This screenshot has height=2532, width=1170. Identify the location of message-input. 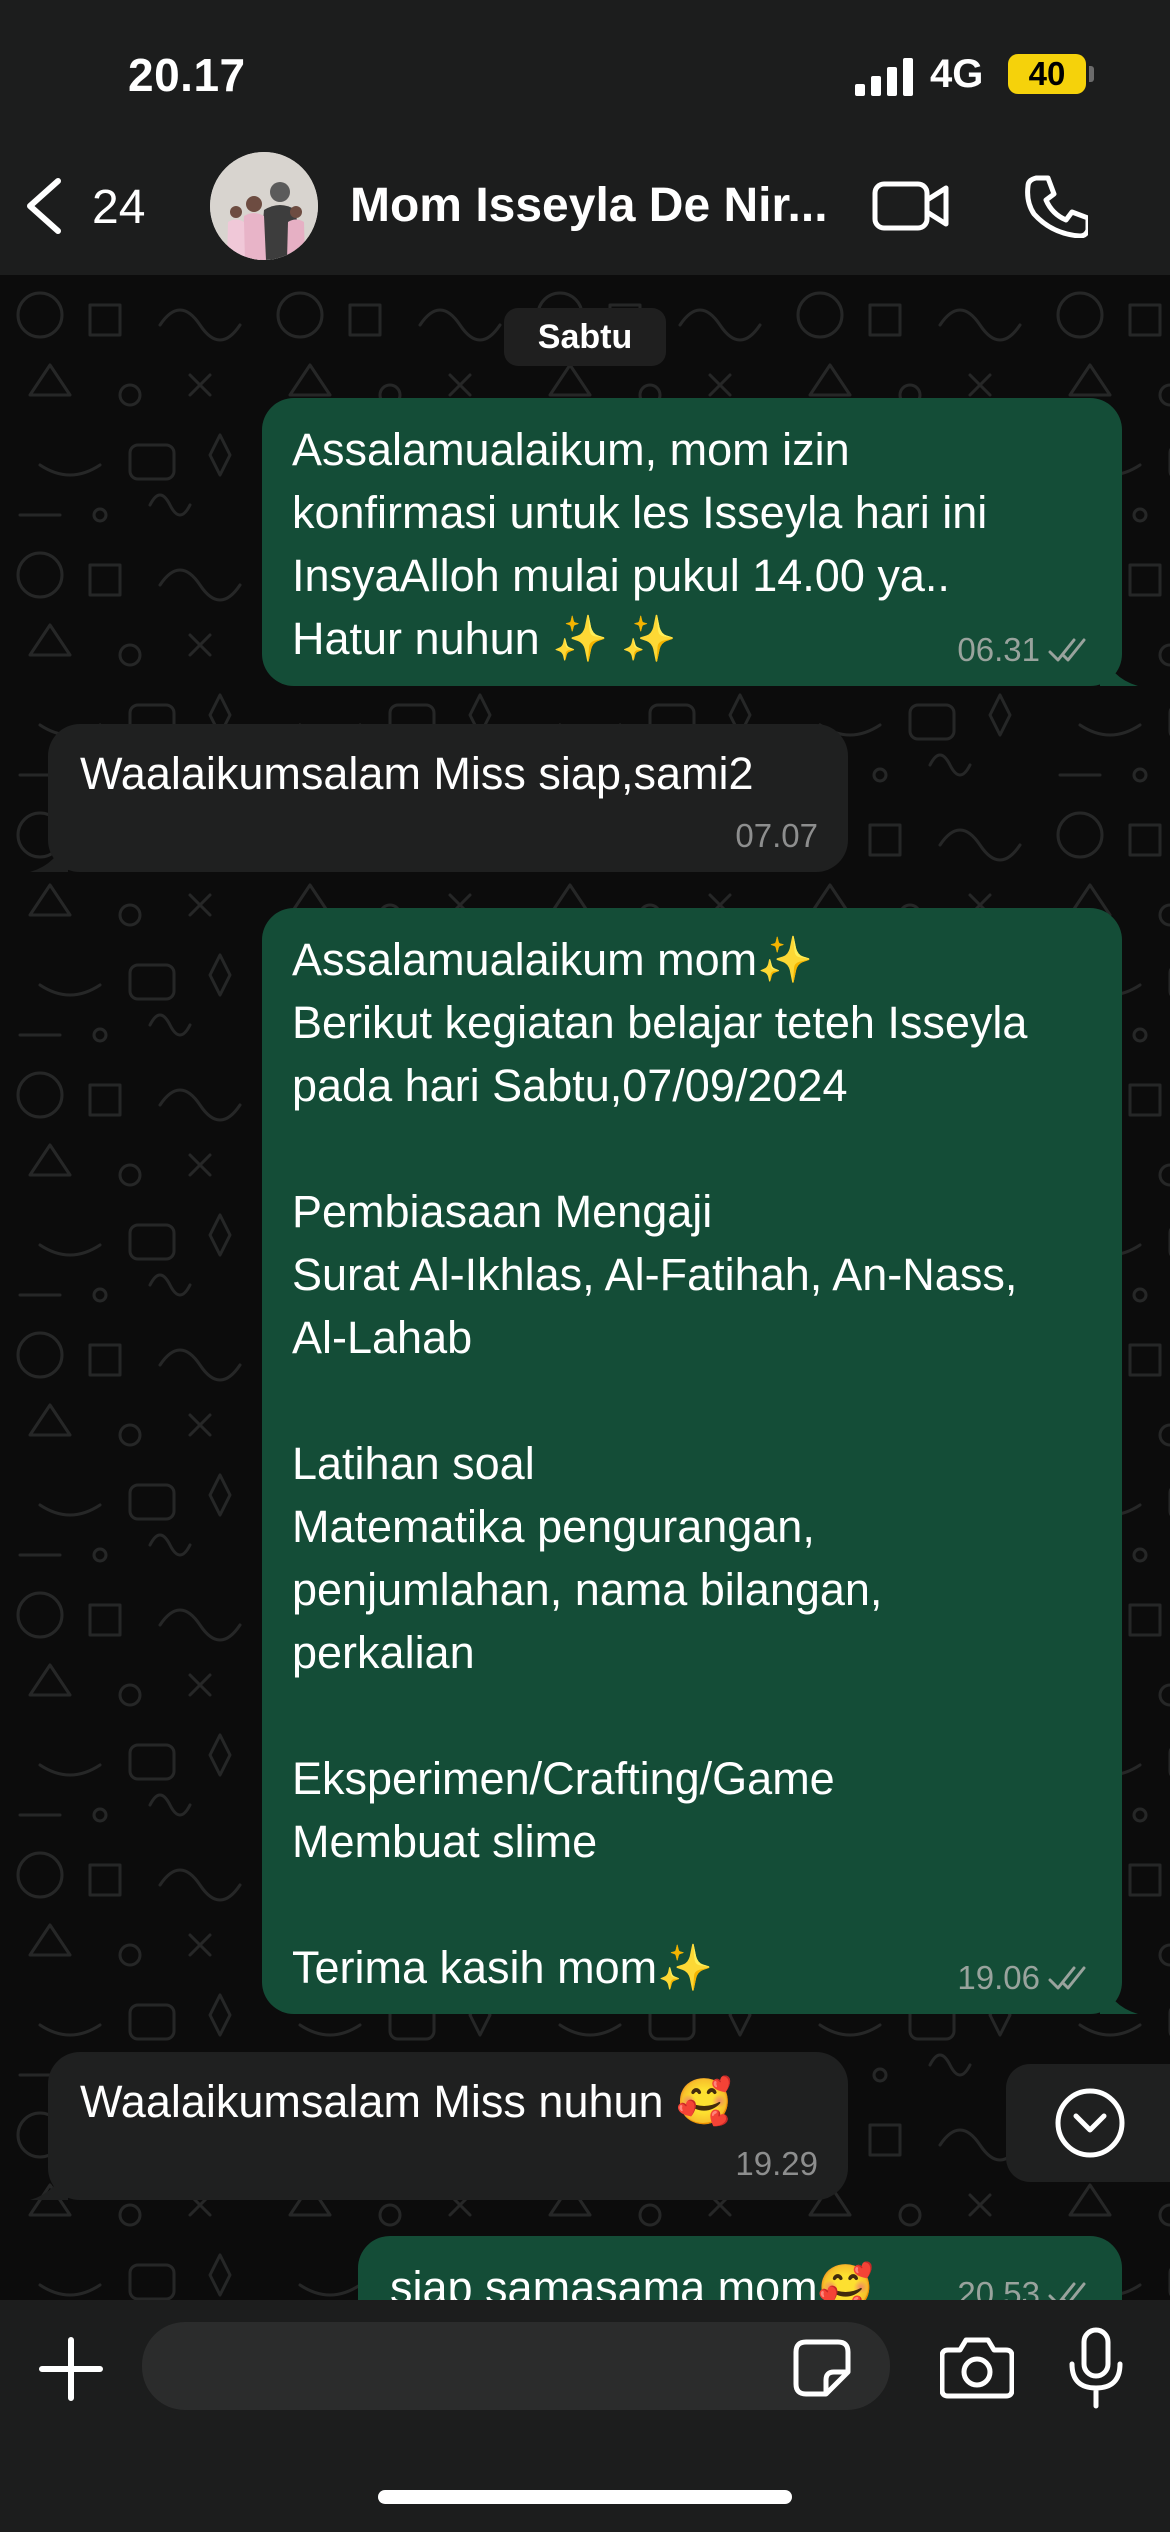
(516, 2366).